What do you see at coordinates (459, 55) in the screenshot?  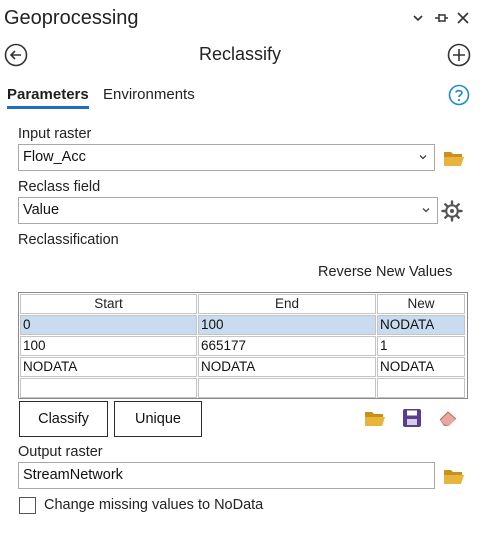 I see `add-icon` at bounding box center [459, 55].